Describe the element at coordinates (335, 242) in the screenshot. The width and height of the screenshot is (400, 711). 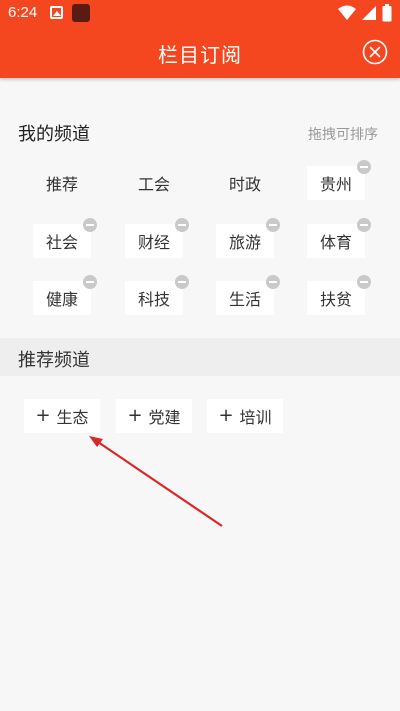
I see `channel-label: 体育` at that location.